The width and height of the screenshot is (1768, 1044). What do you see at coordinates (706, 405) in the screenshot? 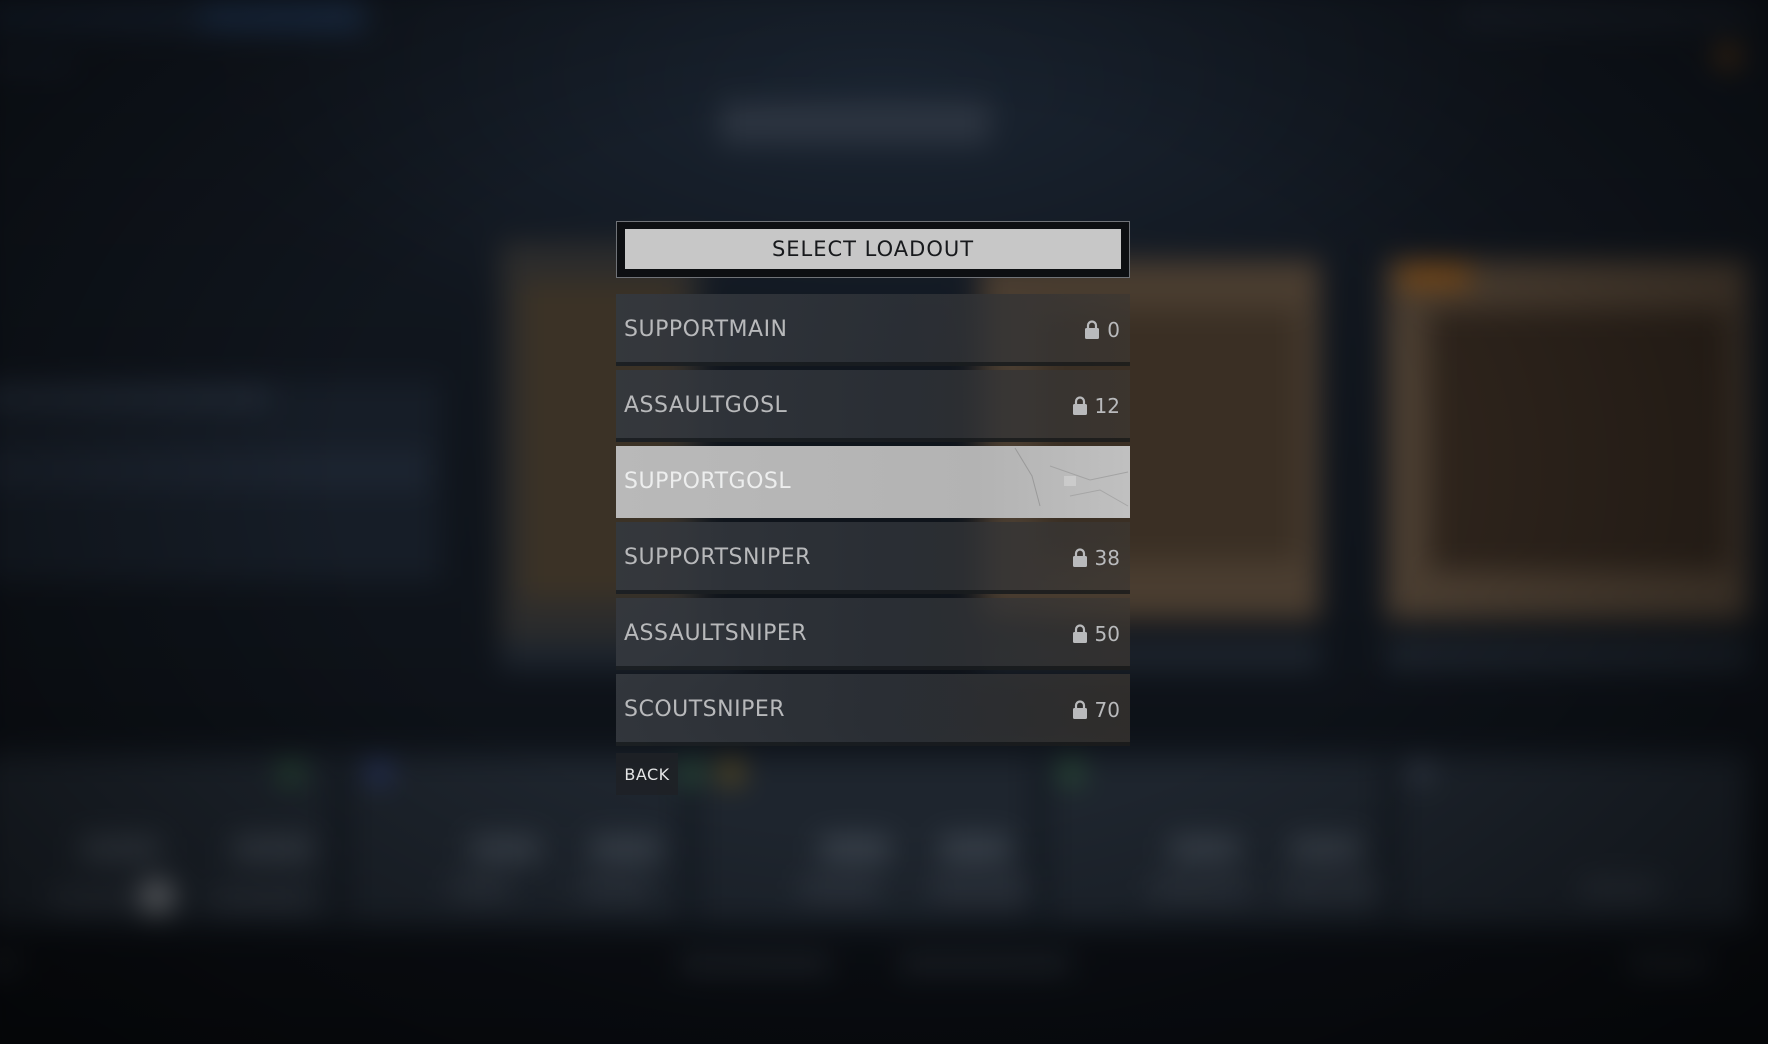
I see `loadout-name: ASSAULTGOSL` at bounding box center [706, 405].